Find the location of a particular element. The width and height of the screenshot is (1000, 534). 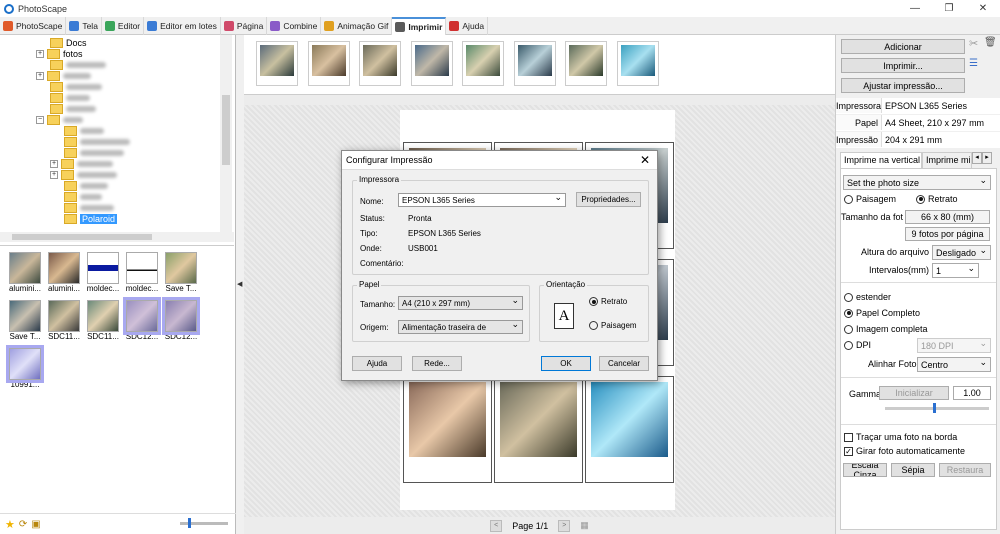

add-button: Adicionar is located at coordinates (903, 46).